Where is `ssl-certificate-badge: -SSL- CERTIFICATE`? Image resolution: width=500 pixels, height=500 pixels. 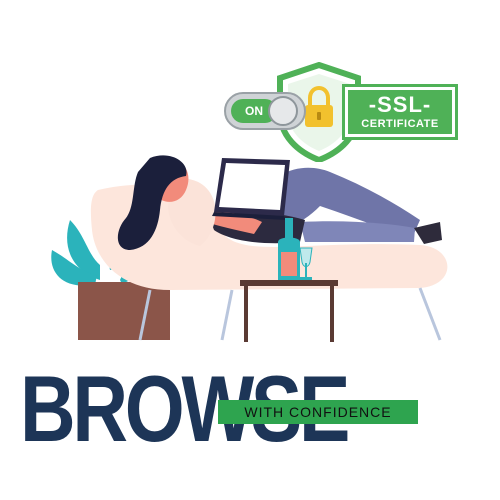
ssl-certificate-badge: -SSL- CERTIFICATE is located at coordinates (400, 112).